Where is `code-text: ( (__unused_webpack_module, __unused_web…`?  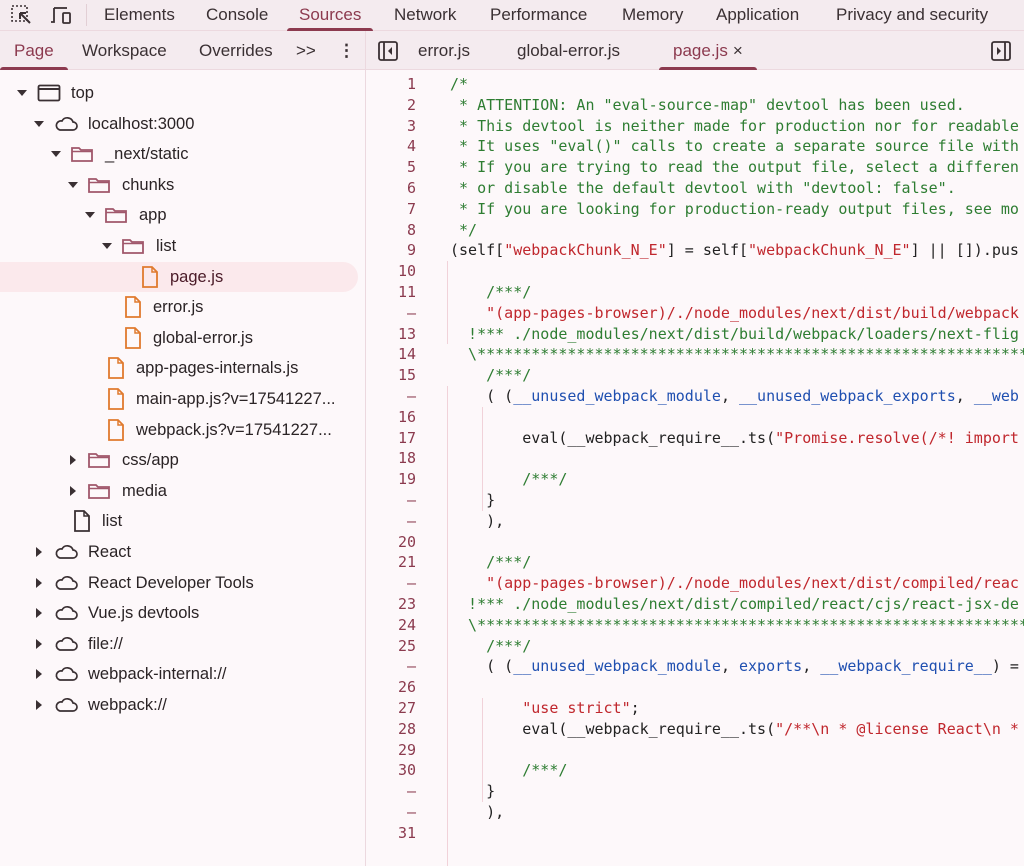
code-text: ( (__unused_webpack_module, __unused_web… is located at coordinates (734, 396).